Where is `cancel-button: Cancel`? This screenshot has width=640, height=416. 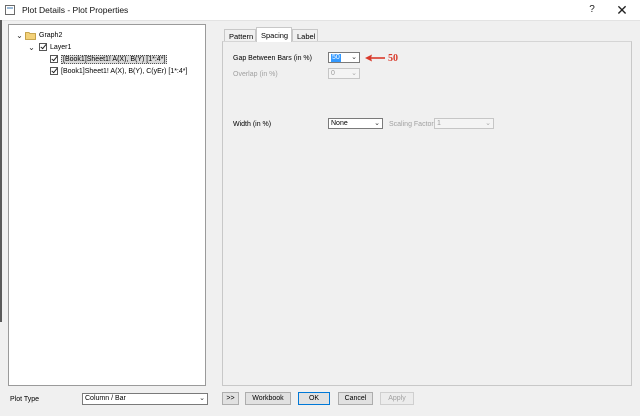 cancel-button: Cancel is located at coordinates (355, 398).